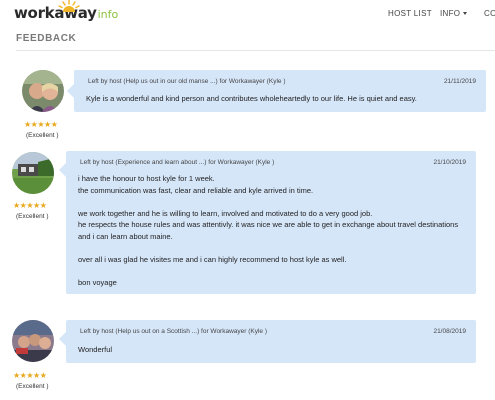  I want to click on nav-info-label: INFO, so click(450, 13).